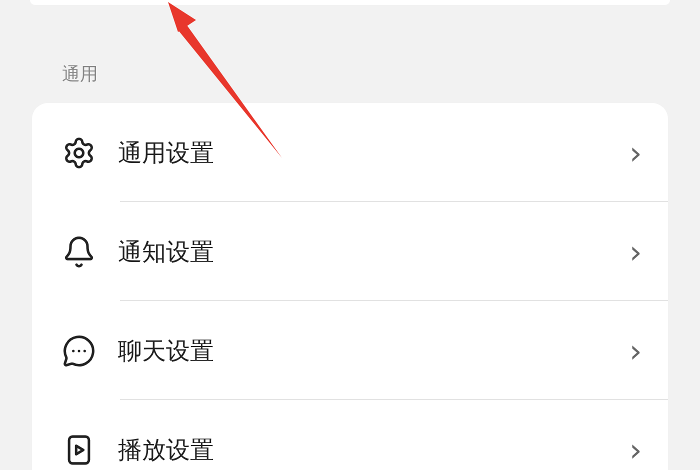 The height and width of the screenshot is (470, 700). Describe the element at coordinates (166, 252) in the screenshot. I see `row-label: 通知设置` at that location.